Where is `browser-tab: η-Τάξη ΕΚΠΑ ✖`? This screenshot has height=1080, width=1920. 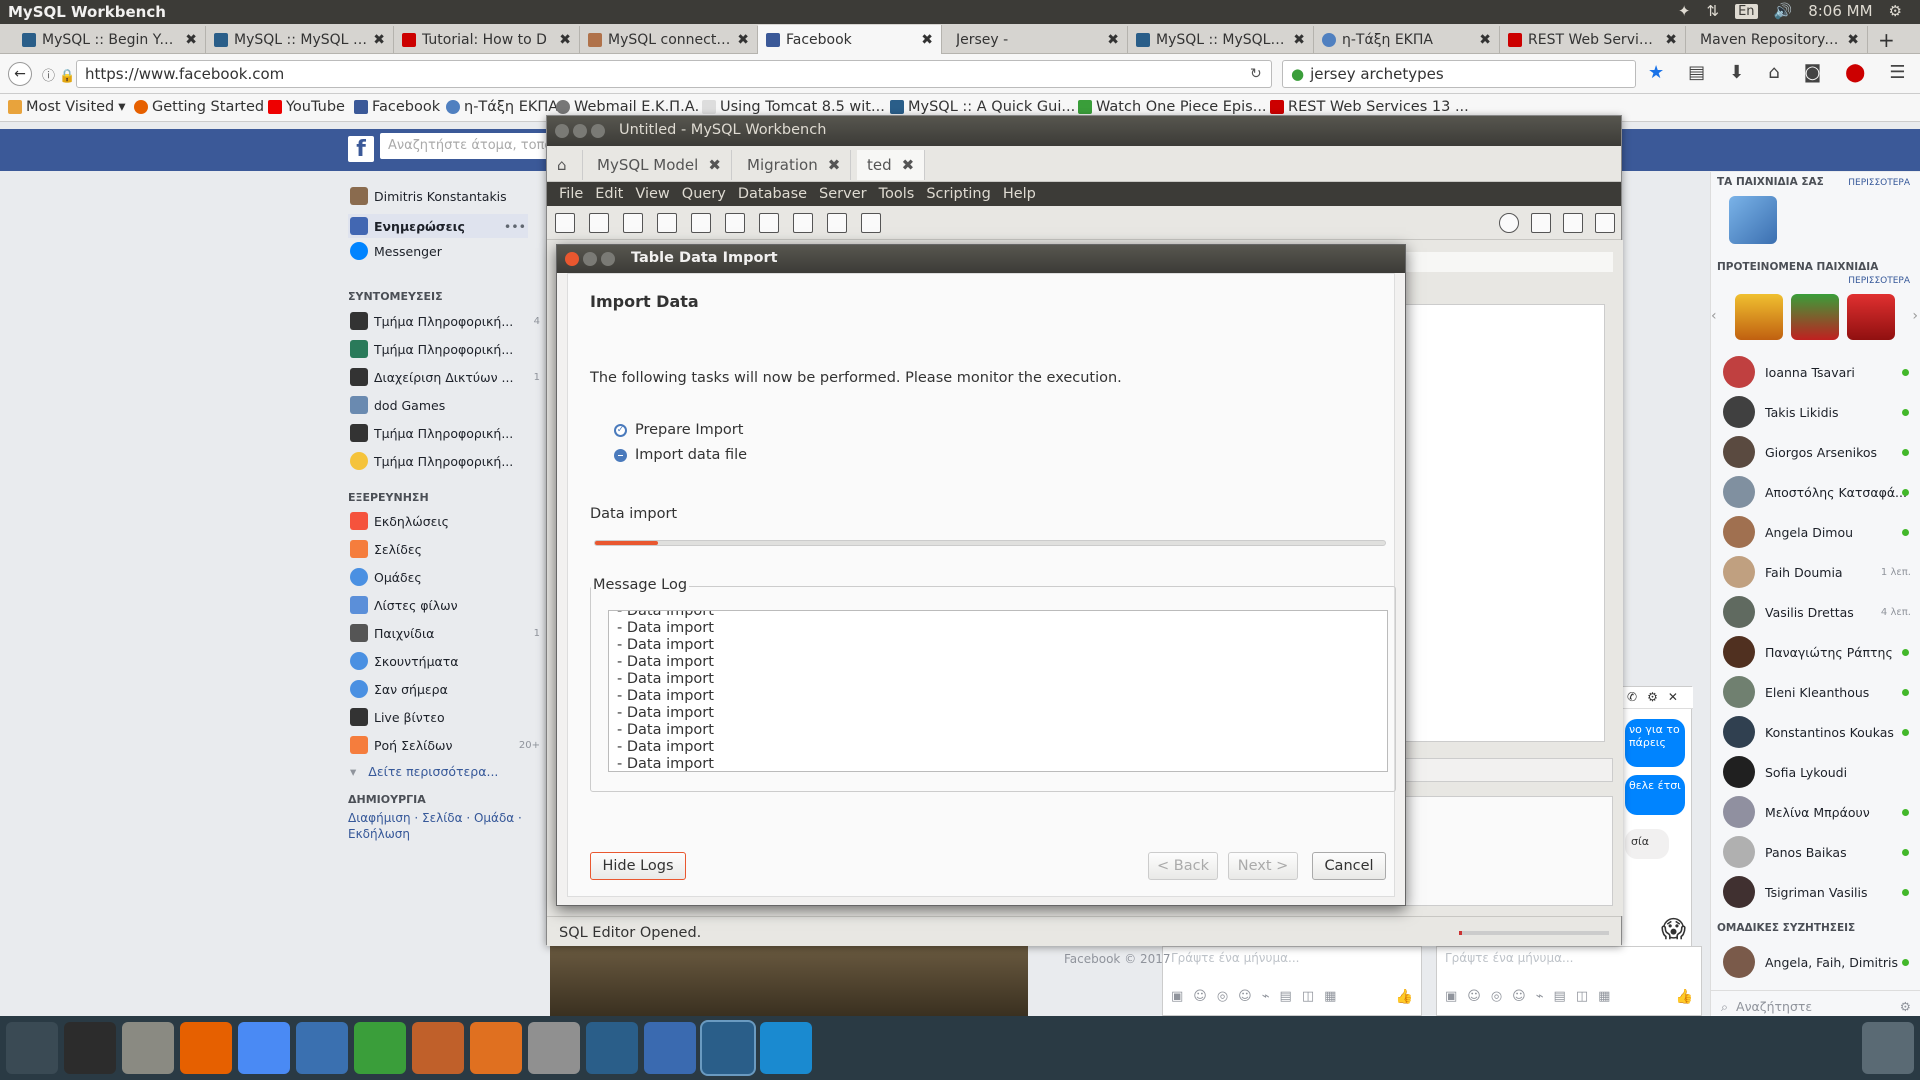 browser-tab: η-Τάξη ΕΚΠΑ ✖ is located at coordinates (1407, 40).